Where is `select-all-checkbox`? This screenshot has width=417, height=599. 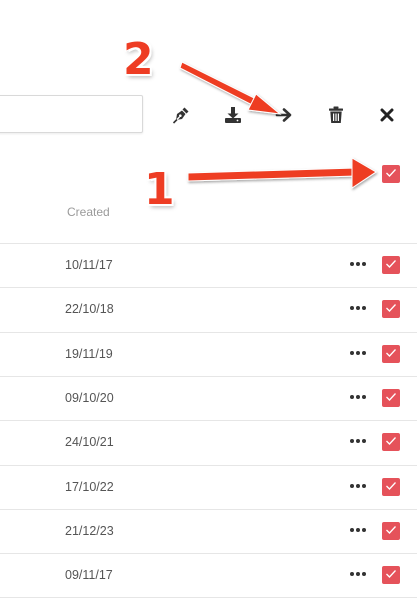 select-all-checkbox is located at coordinates (391, 174).